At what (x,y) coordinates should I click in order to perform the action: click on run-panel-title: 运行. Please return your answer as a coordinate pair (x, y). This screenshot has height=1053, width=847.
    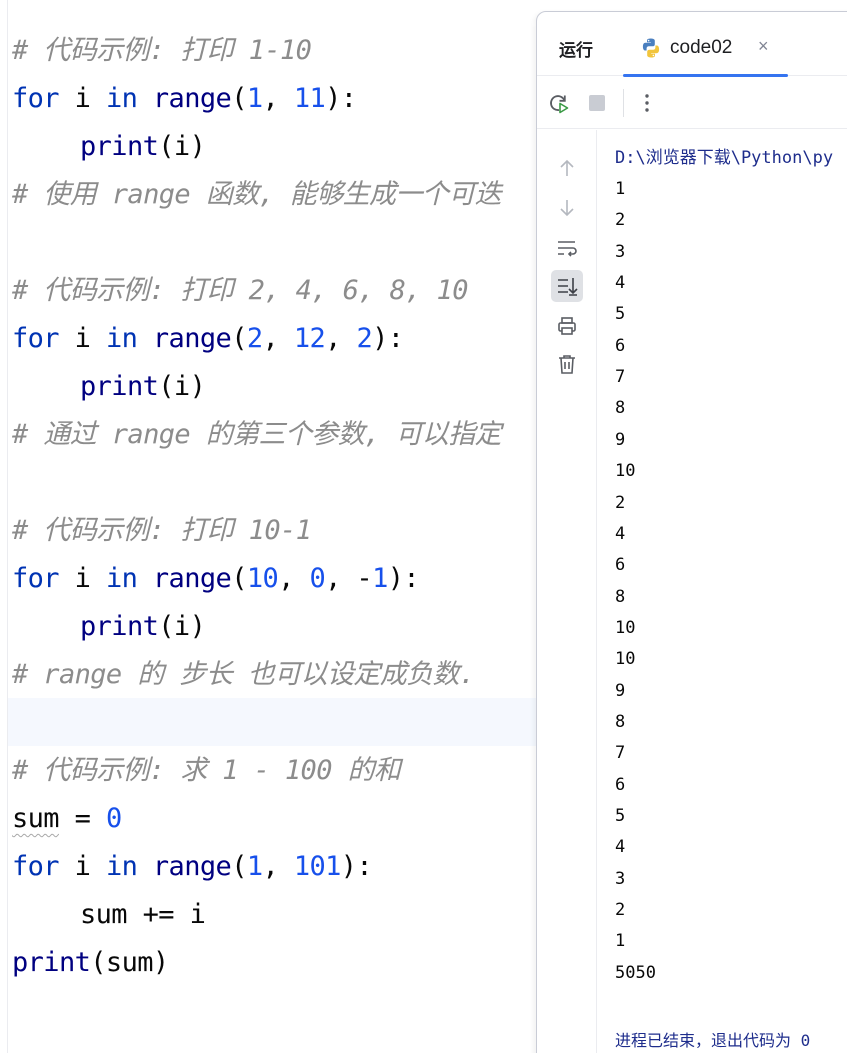
    Looking at the image, I should click on (576, 50).